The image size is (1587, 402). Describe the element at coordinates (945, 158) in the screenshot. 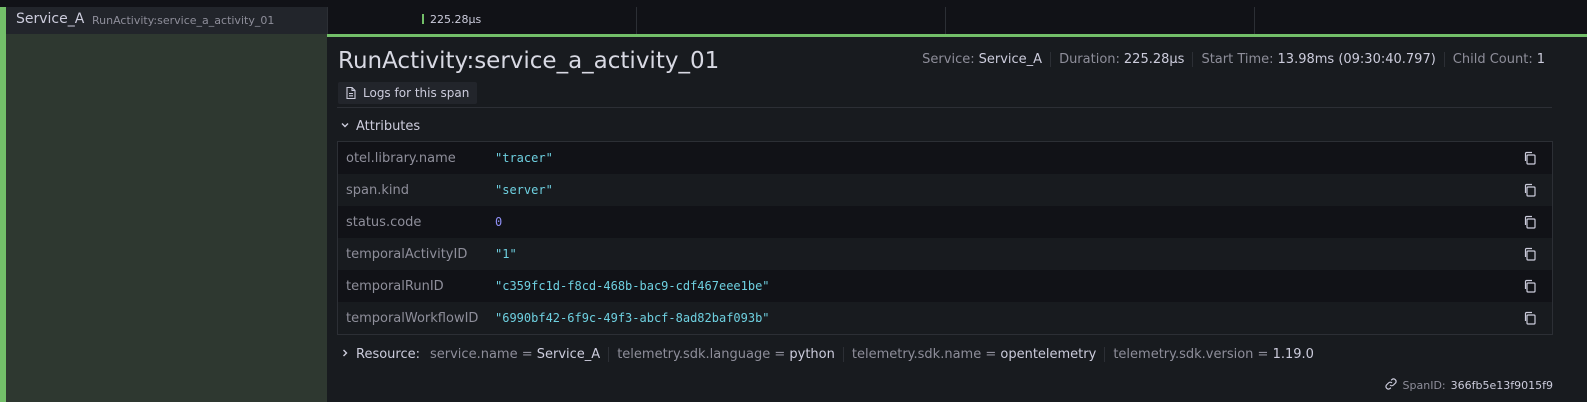

I see `attribute-row: otel.library.name "tracer"` at that location.